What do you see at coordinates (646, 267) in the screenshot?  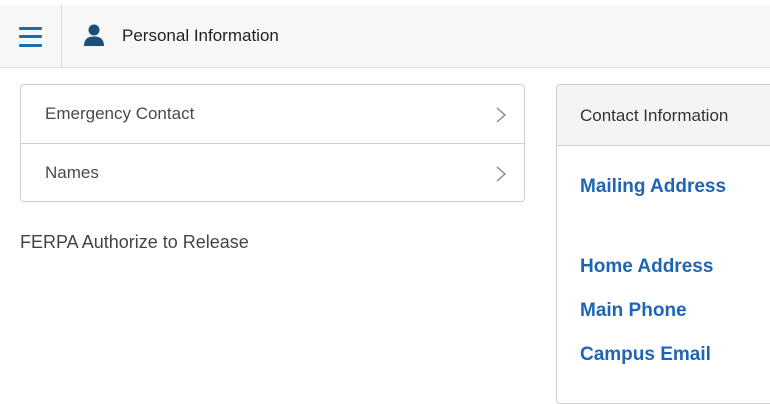 I see `home-address-link: Home Address` at bounding box center [646, 267].